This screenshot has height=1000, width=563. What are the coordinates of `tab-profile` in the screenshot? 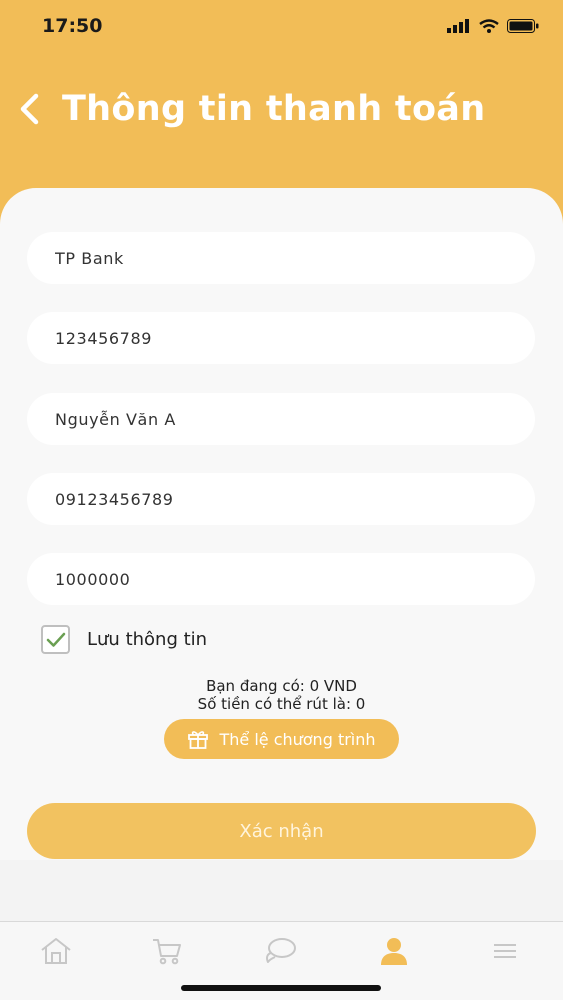 It's located at (394, 951).